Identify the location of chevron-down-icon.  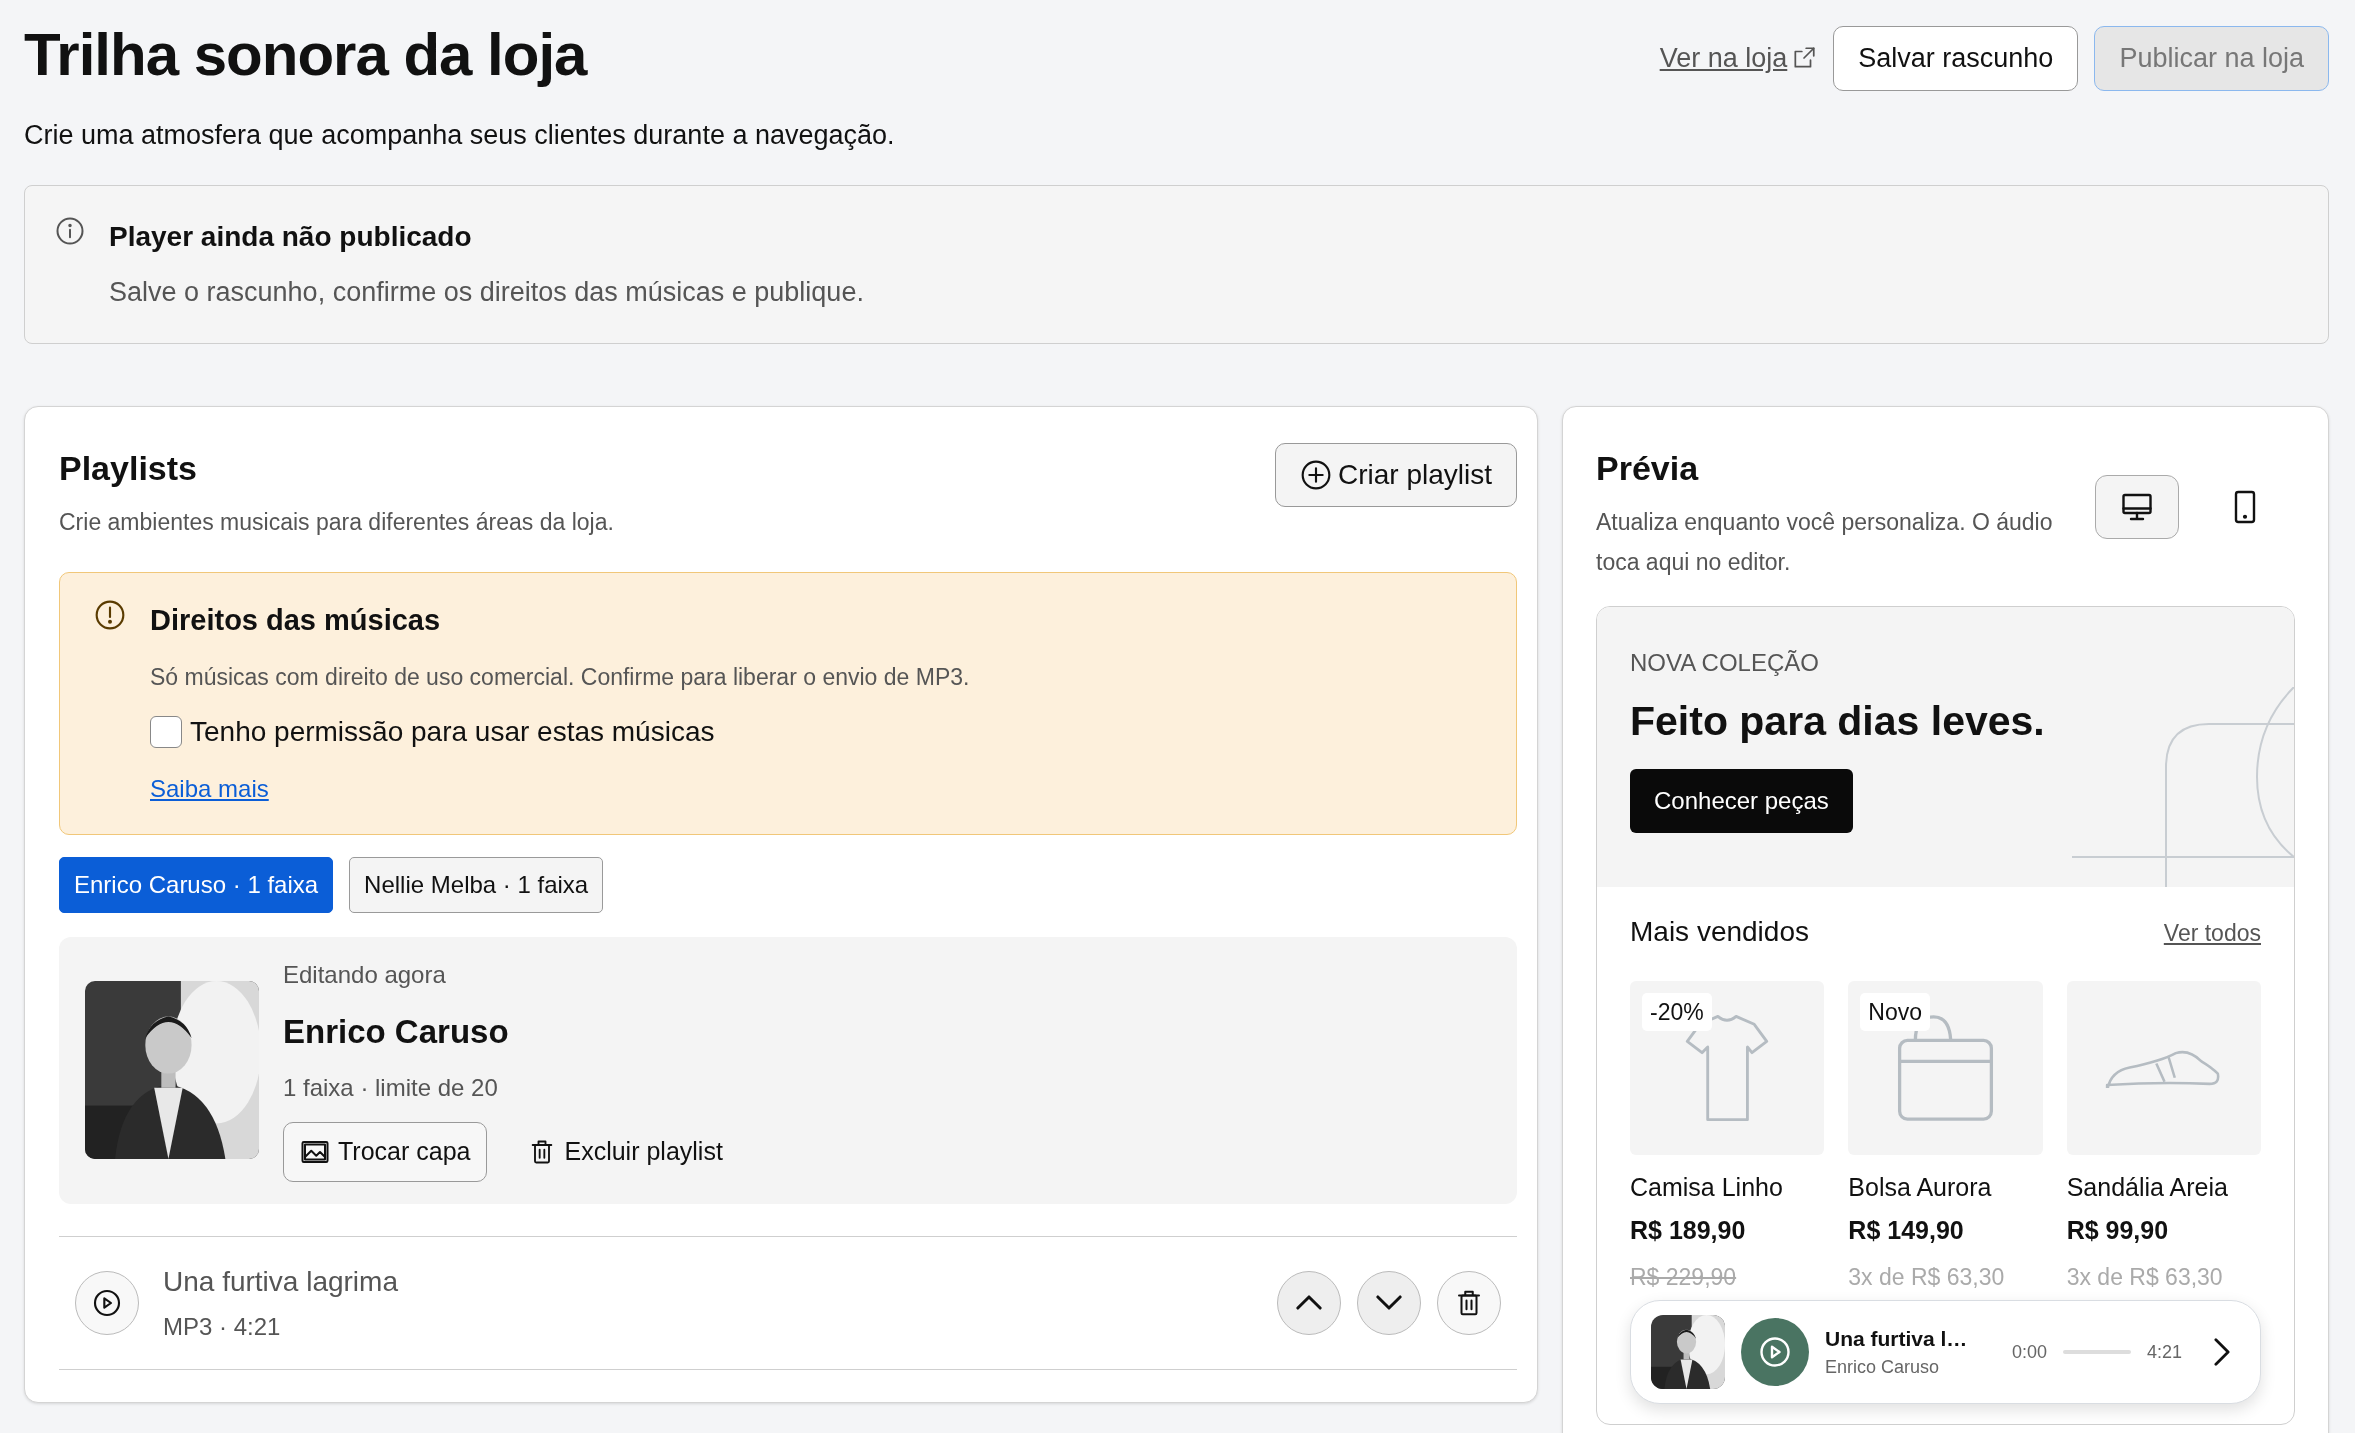
(1389, 1303).